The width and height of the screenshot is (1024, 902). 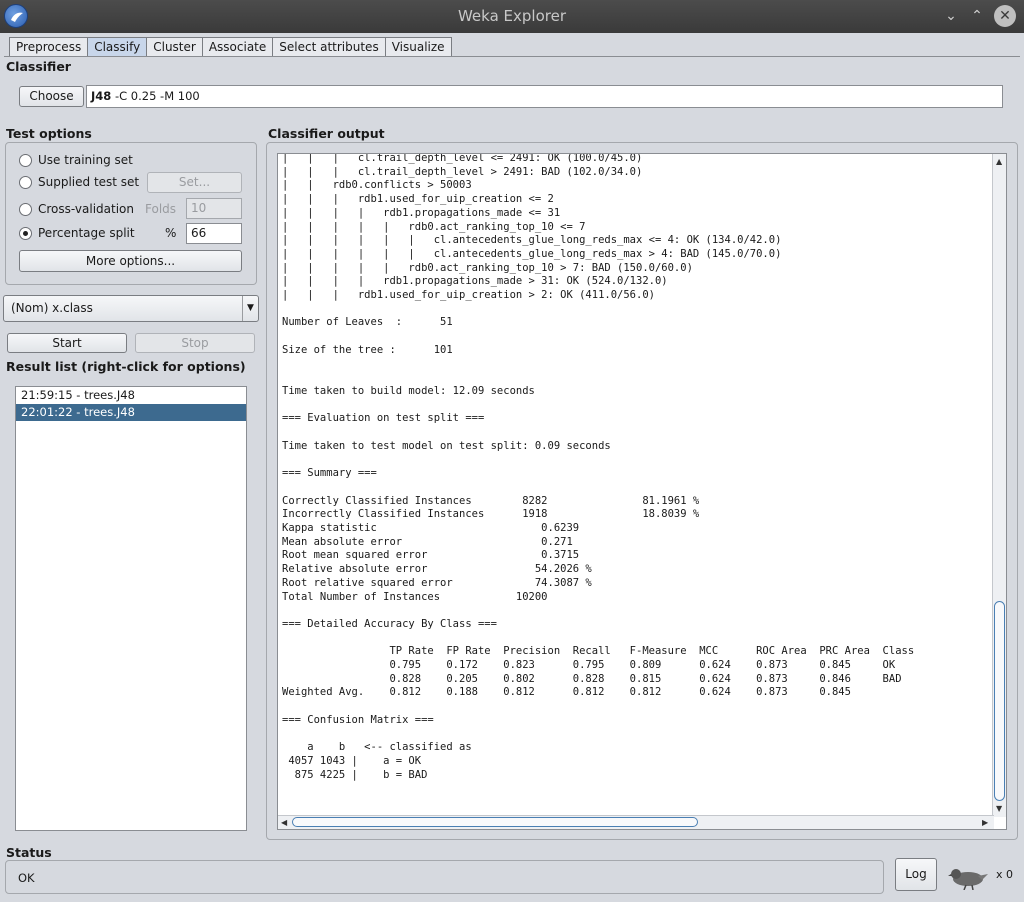 I want to click on vertical-scroll-thumb, so click(x=999, y=701).